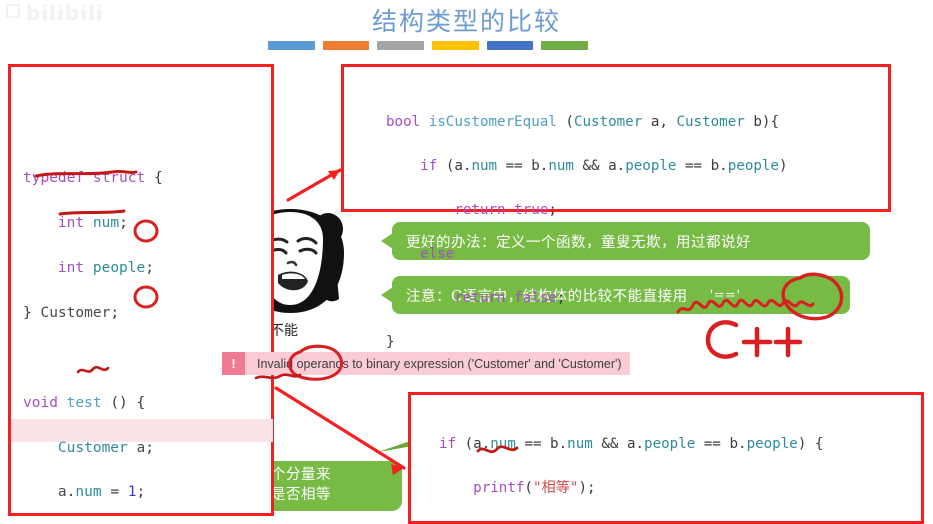 This screenshot has height=524, width=933. I want to click on code-line: return true;, so click(505, 210).